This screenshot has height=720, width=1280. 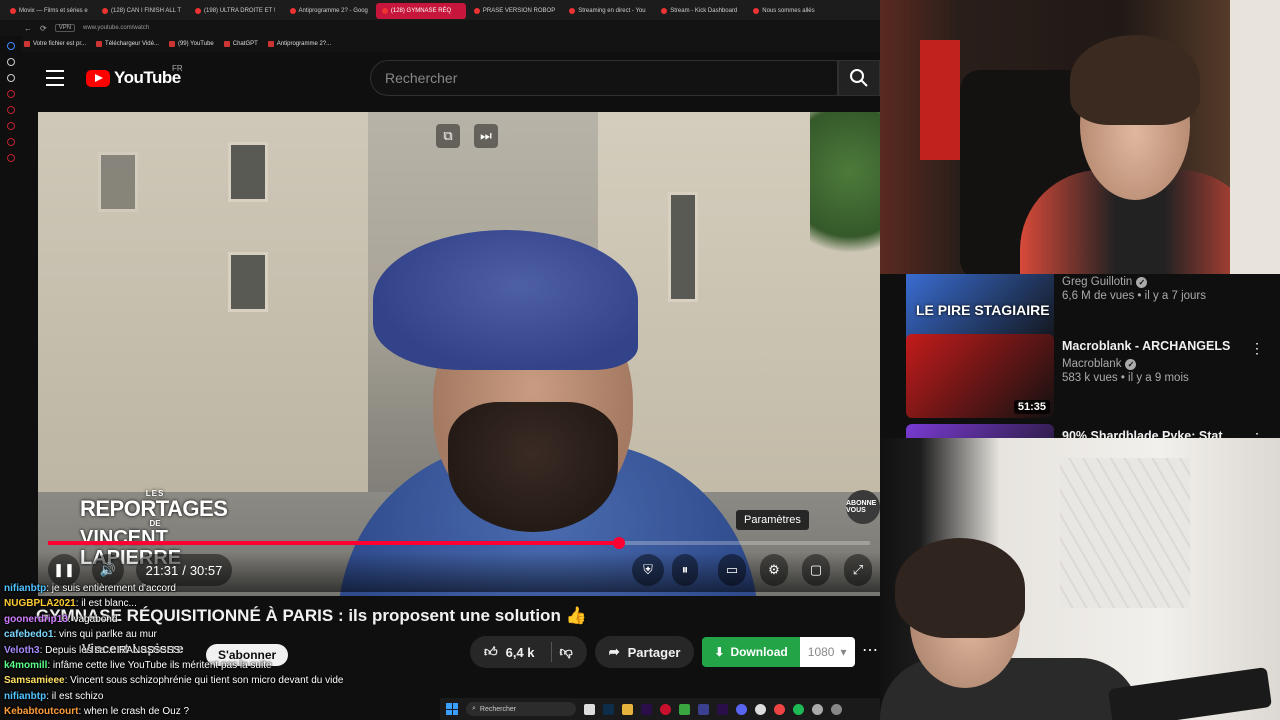 I want to click on bookmark-item: (99) YouTube, so click(x=191, y=44).